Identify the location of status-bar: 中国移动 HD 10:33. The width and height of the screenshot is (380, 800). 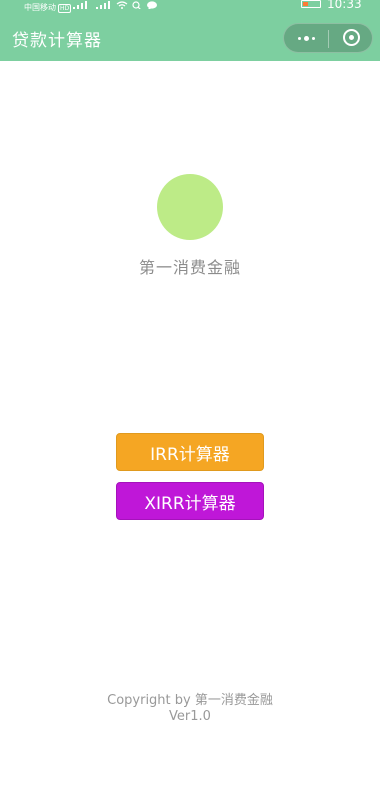
(190, 7).